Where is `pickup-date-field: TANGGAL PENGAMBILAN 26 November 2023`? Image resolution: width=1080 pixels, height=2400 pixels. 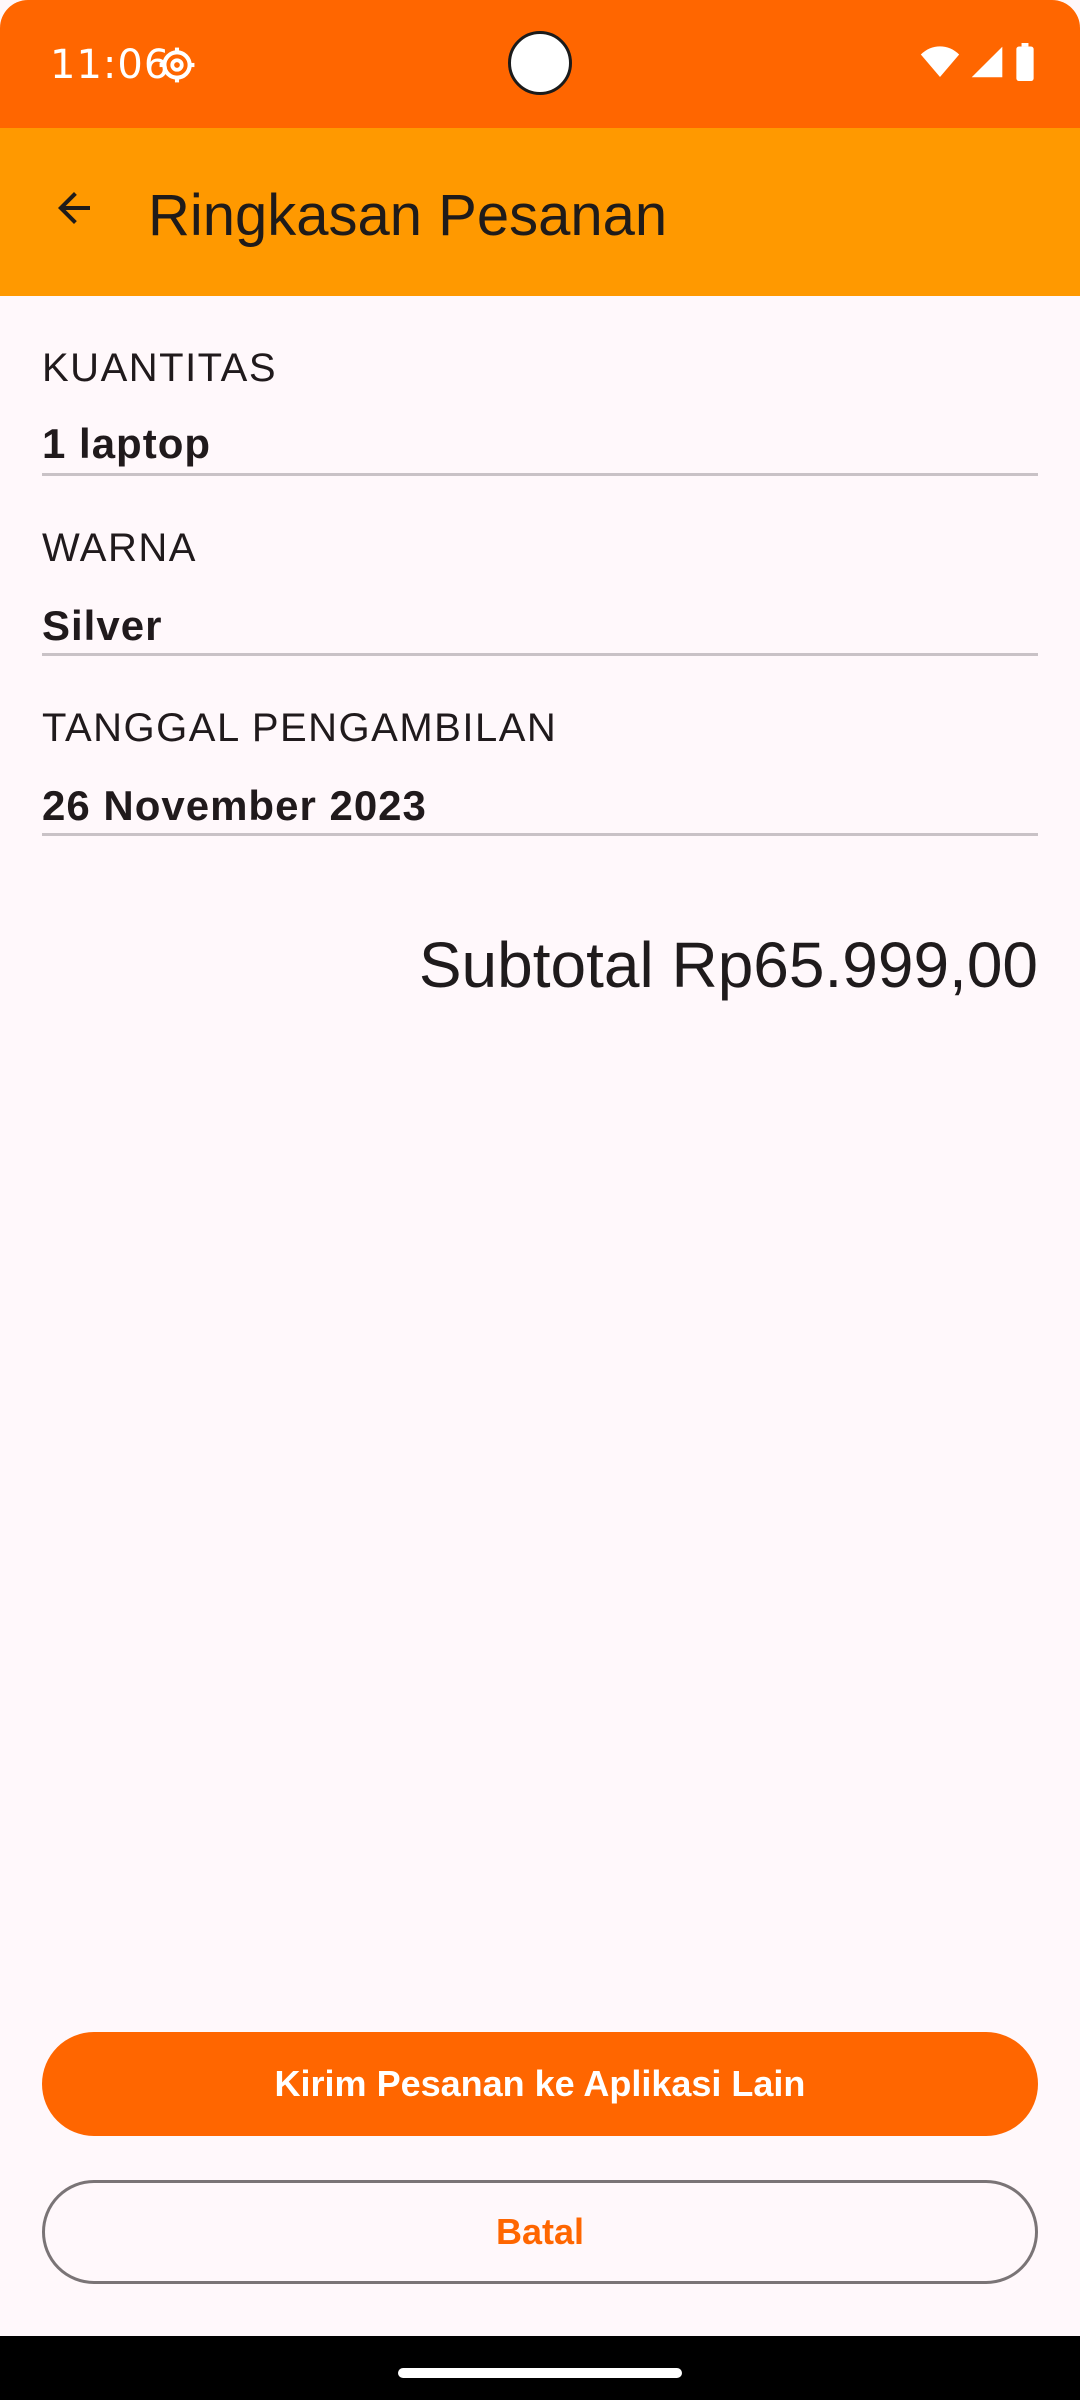 pickup-date-field: TANGGAL PENGAMBILAN 26 November 2023 is located at coordinates (540, 746).